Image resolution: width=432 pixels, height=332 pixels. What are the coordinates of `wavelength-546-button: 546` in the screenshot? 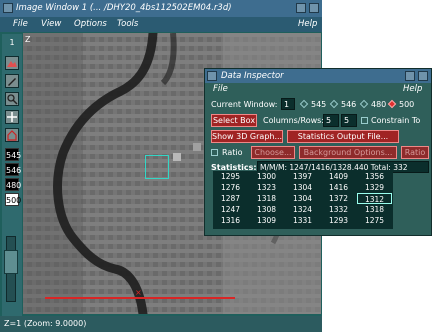 It's located at (13, 169).